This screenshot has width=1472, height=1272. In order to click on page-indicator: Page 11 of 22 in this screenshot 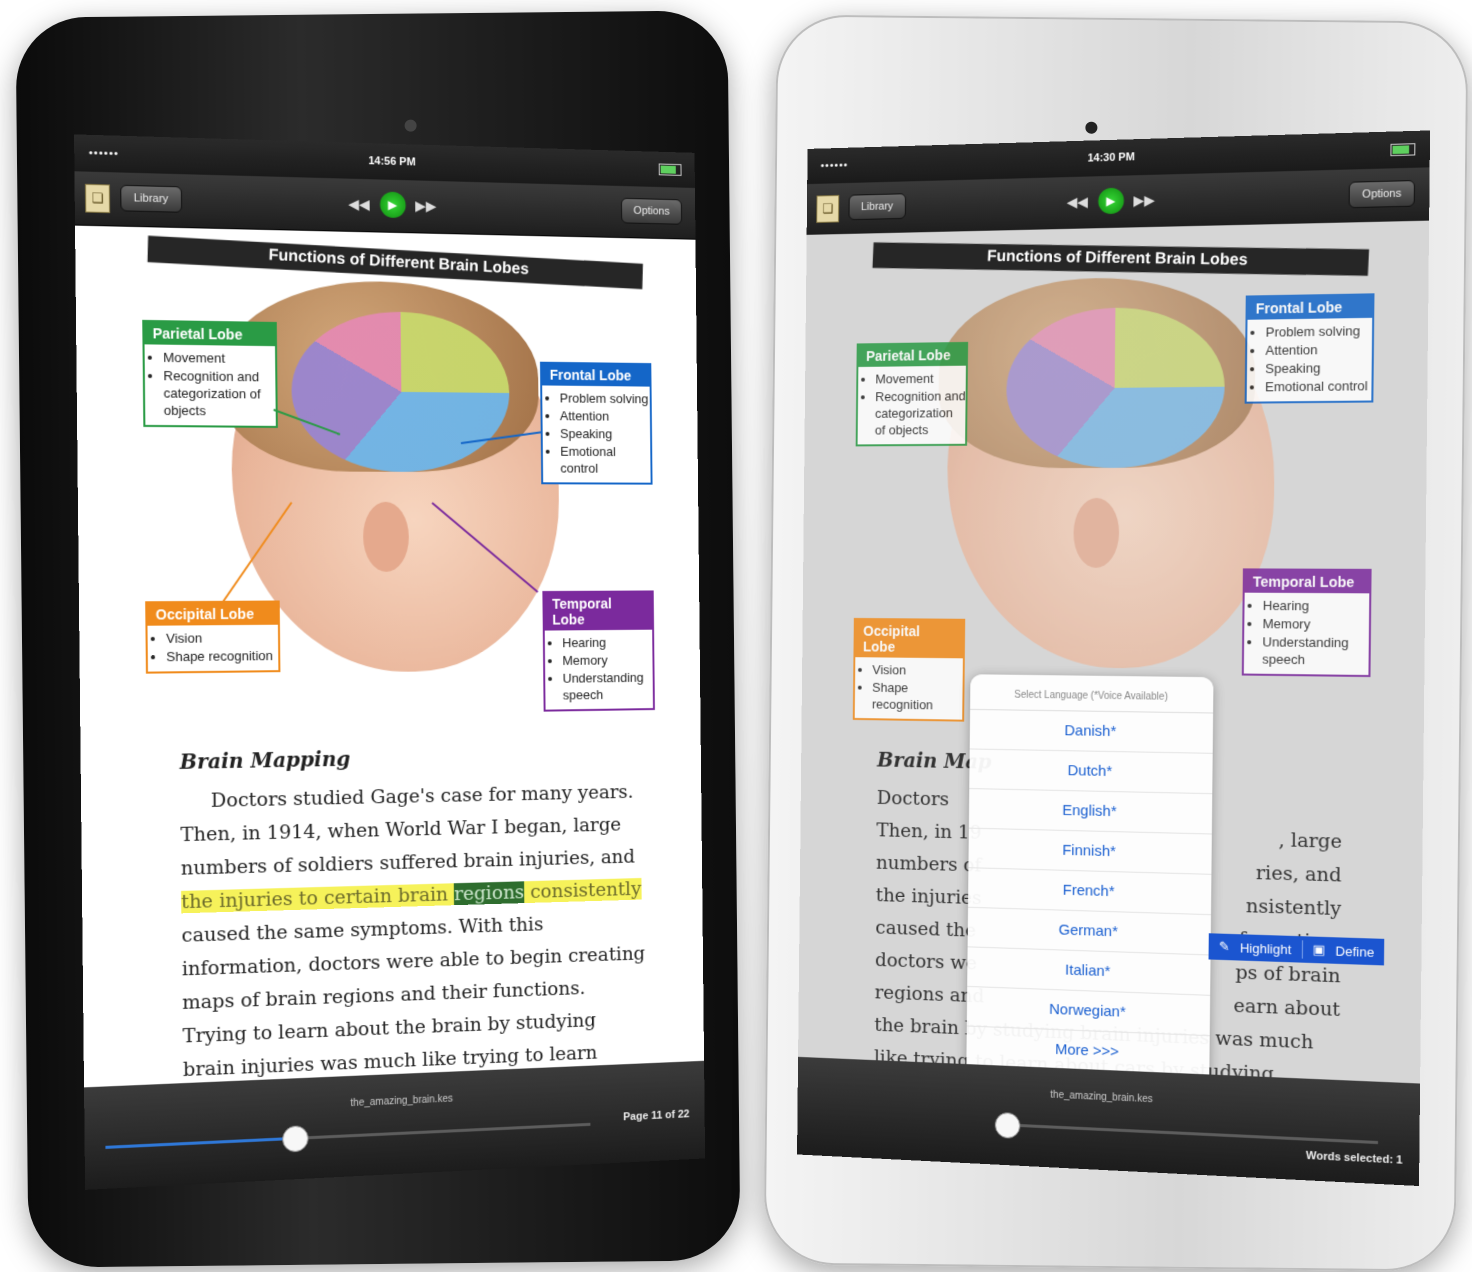, I will do `click(656, 1116)`.